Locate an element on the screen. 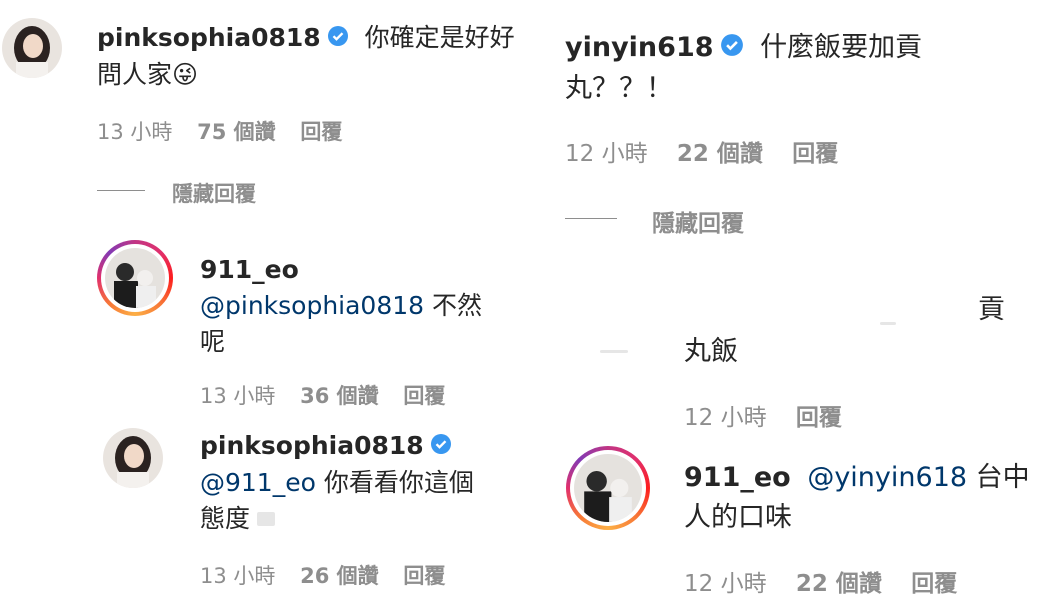 The height and width of the screenshot is (598, 1060). comment-meta: 13 小時 75 個讚 回覆 is located at coordinates (219, 131).